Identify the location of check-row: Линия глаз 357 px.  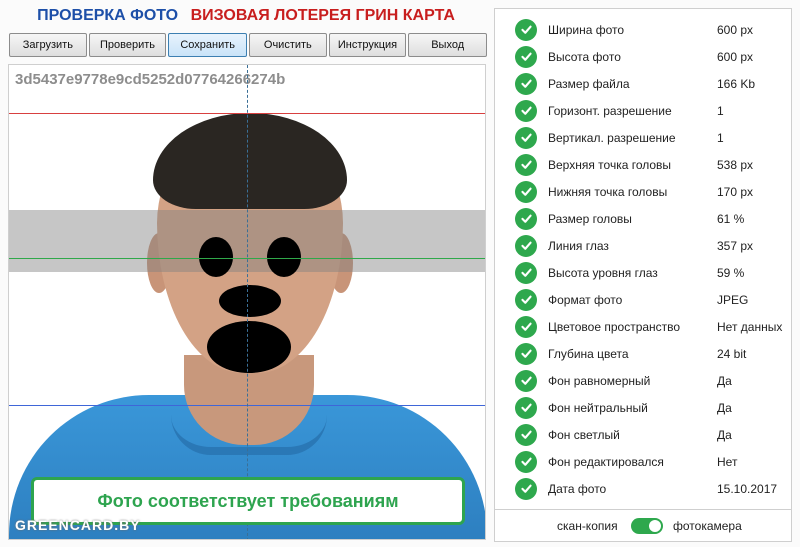
(644, 245).